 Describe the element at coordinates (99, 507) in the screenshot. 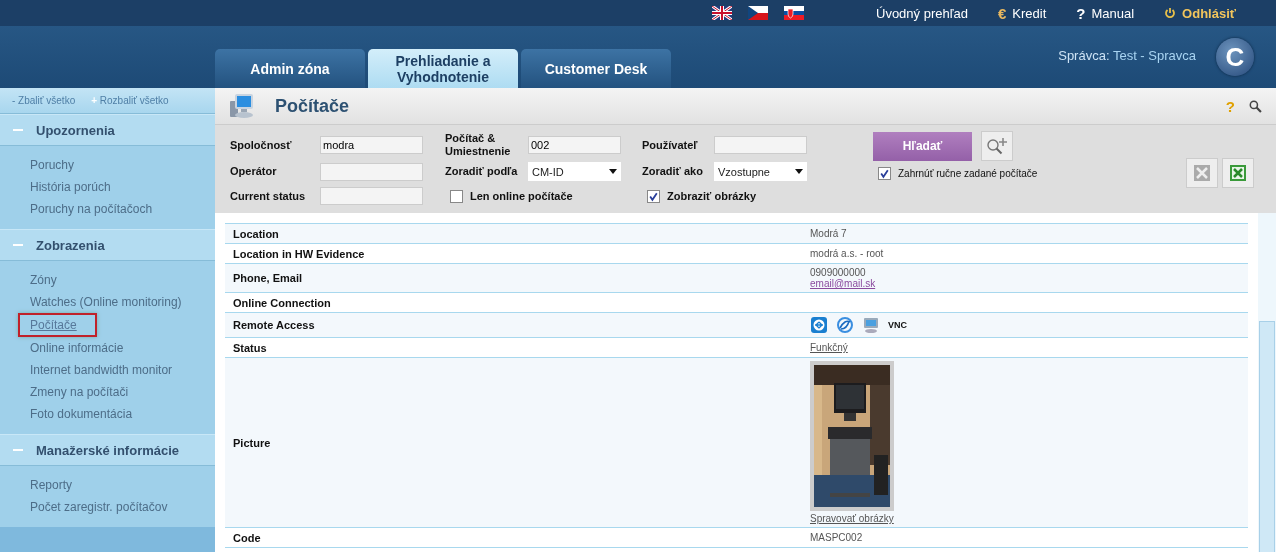

I see `sidebar-link: Počet zaregistr. počítačov` at that location.